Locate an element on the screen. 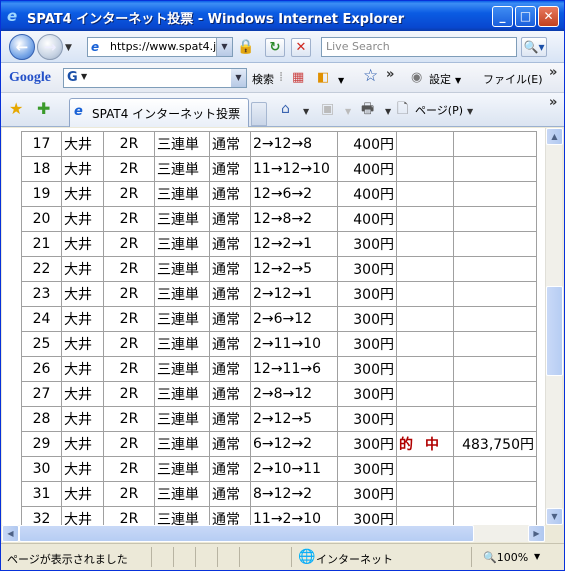  tabbar-overflow-chevron-icon: » is located at coordinates (553, 102).